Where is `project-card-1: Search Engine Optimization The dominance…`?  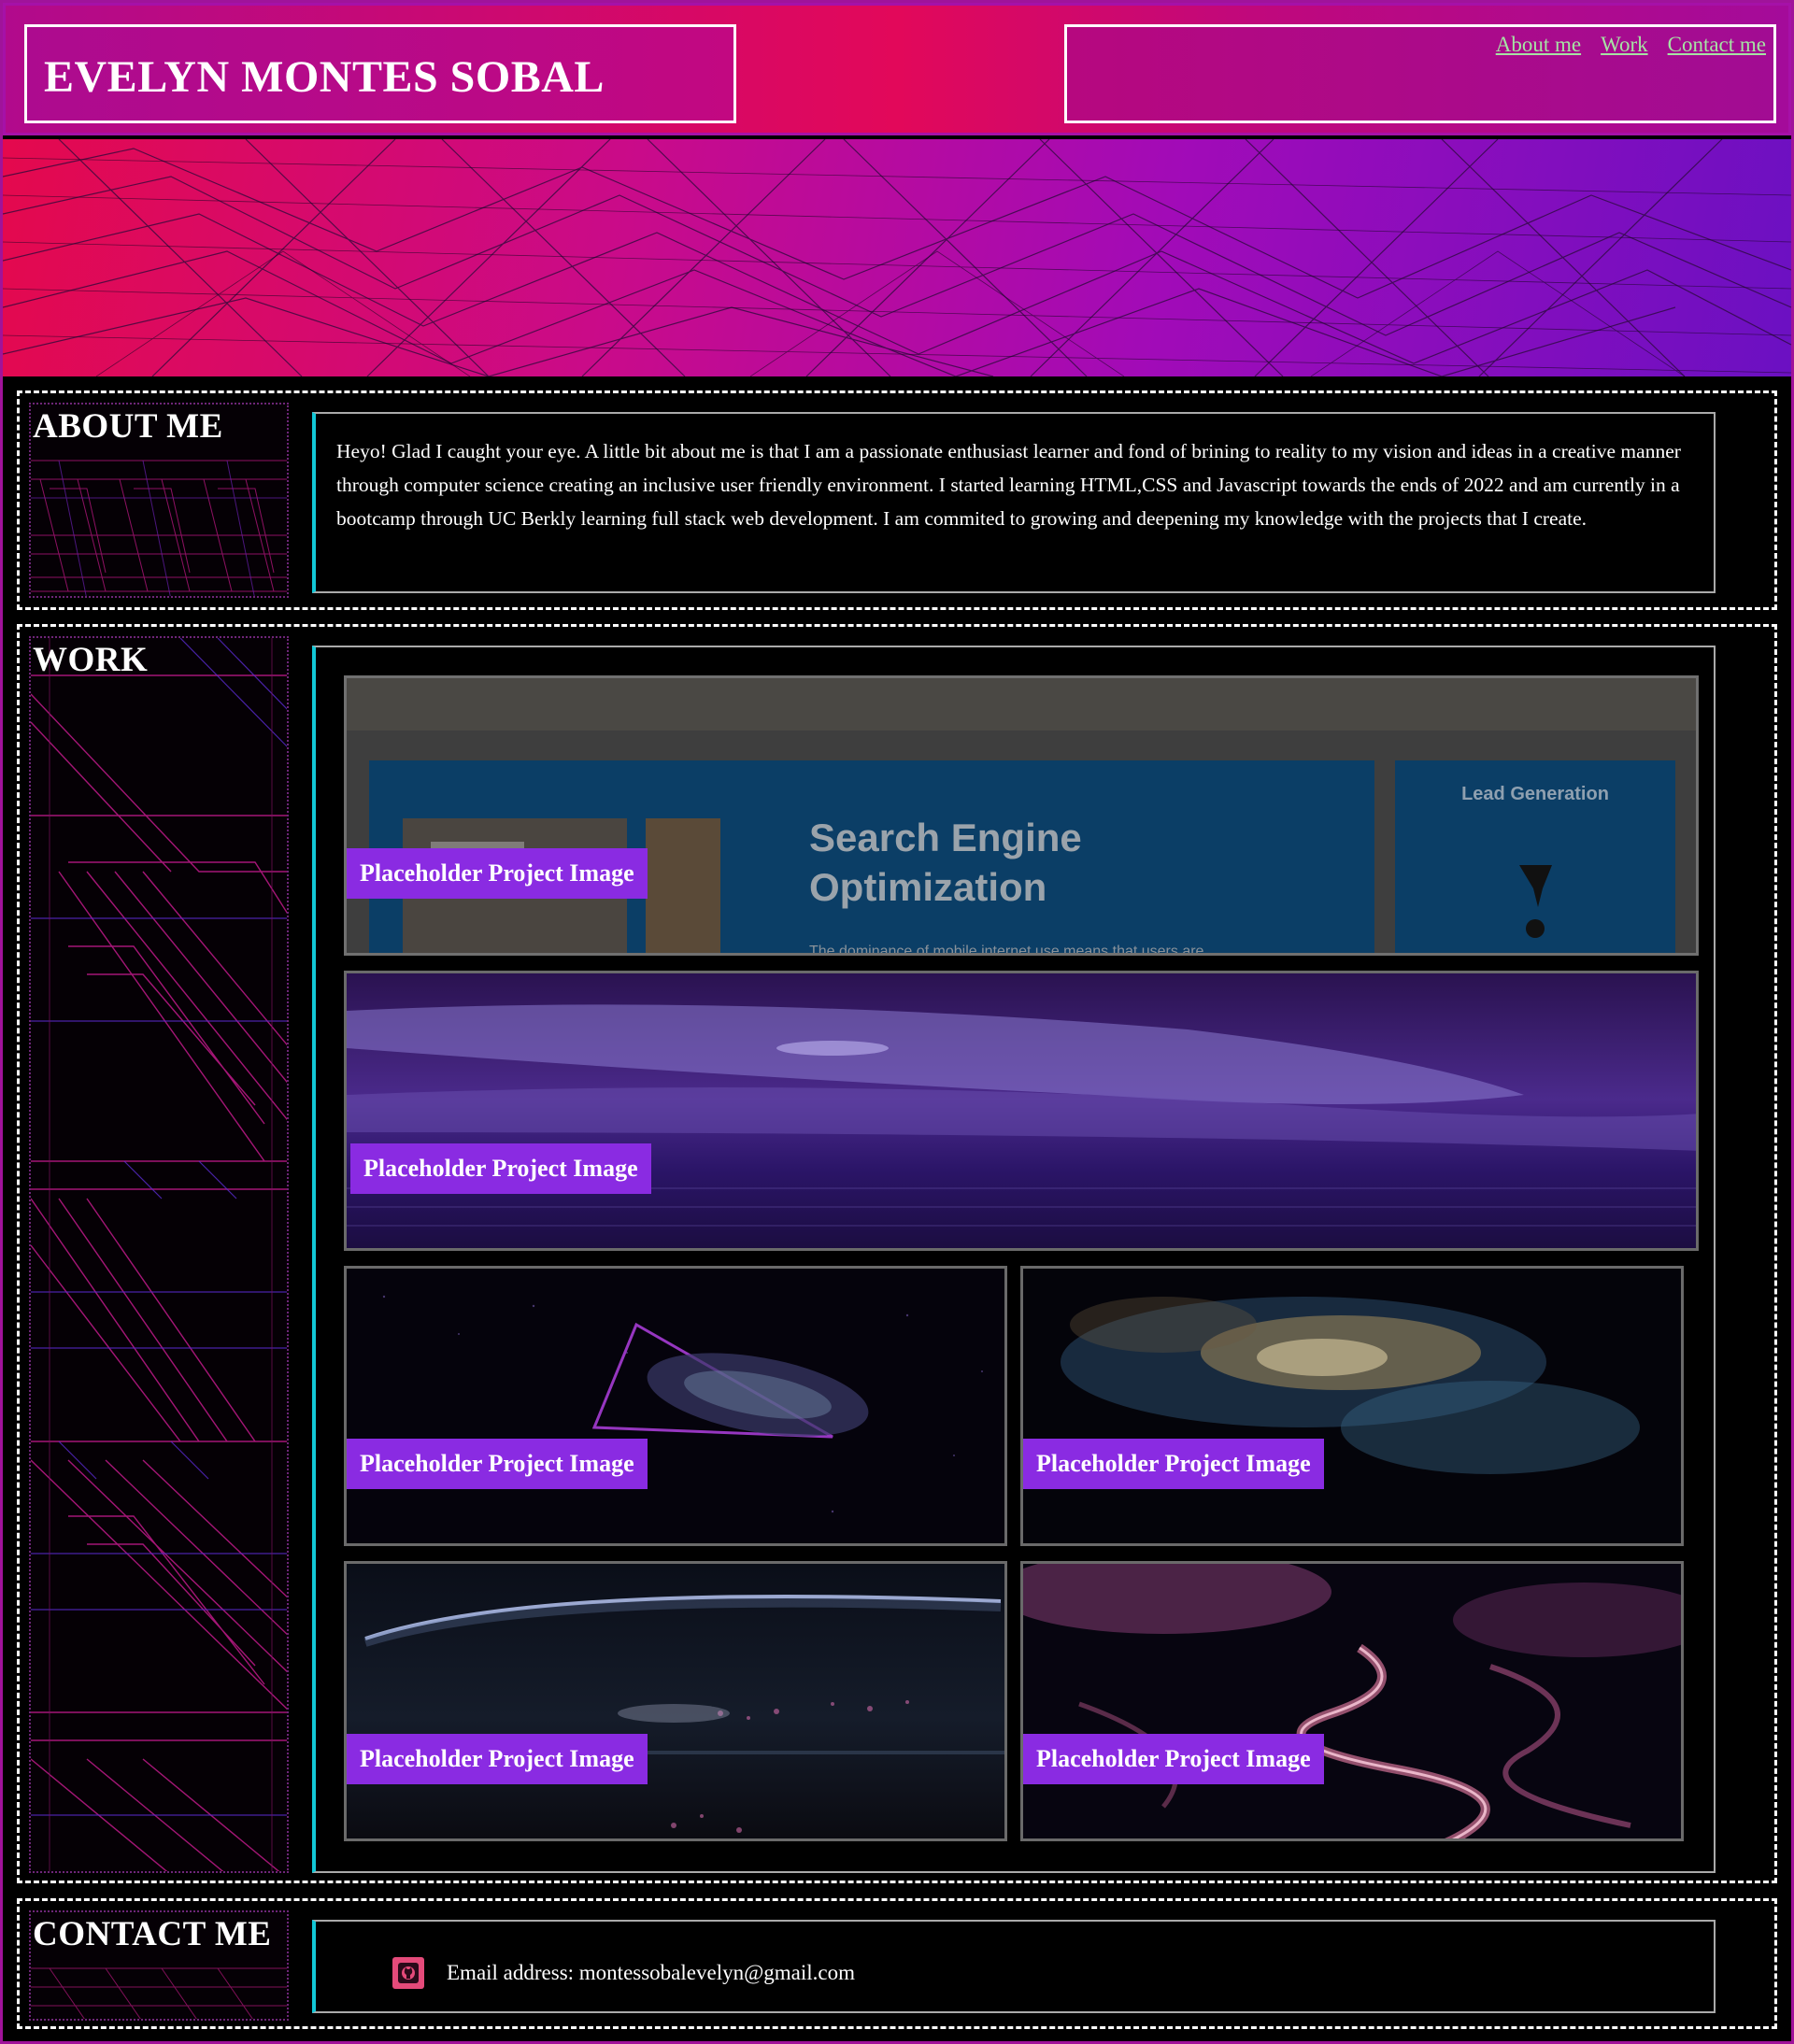 project-card-1: Search Engine Optimization The dominance… is located at coordinates (1021, 815).